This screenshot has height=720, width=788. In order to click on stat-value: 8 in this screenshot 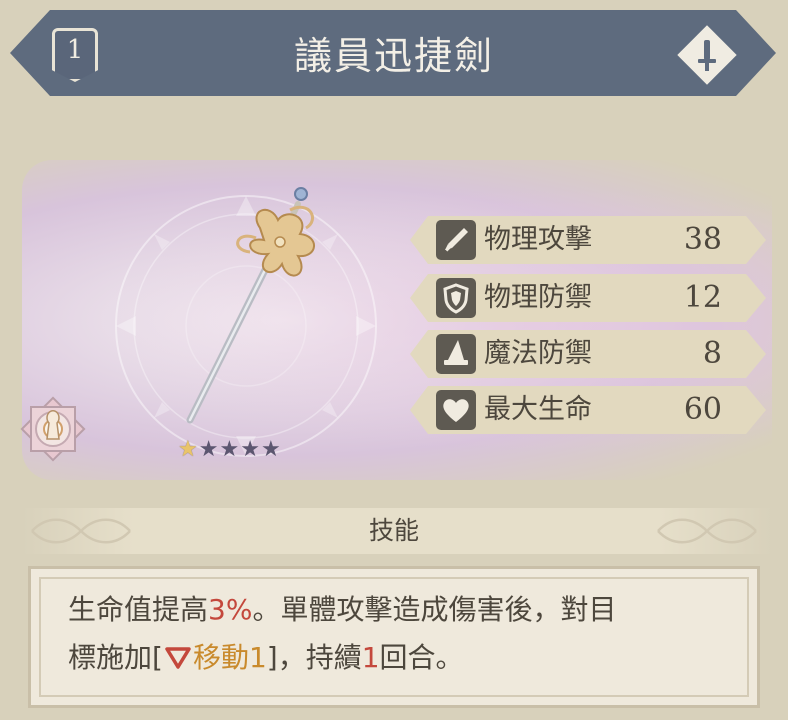, I will do `click(712, 353)`.